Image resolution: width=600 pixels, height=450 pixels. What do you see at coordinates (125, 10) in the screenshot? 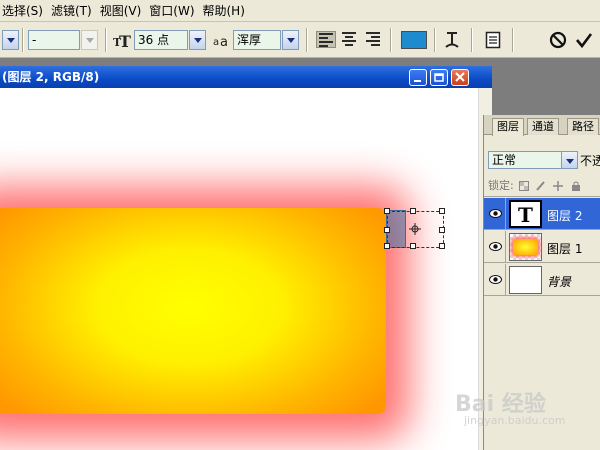
I see `menu-view: 视图(V)` at bounding box center [125, 10].